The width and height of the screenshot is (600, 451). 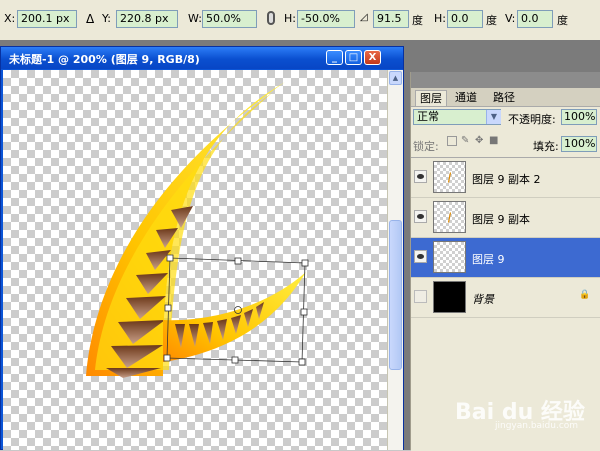 What do you see at coordinates (579, 144) in the screenshot?
I see `fill-field: 100%` at bounding box center [579, 144].